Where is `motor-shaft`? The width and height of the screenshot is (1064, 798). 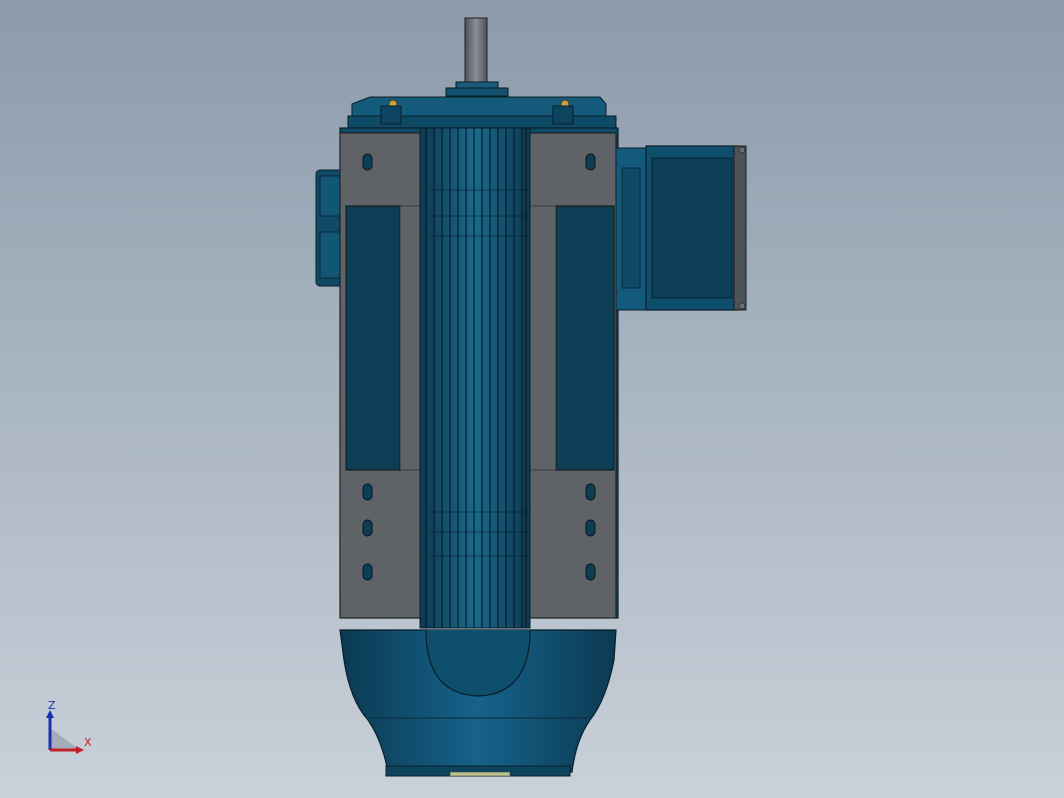 motor-shaft is located at coordinates (477, 57).